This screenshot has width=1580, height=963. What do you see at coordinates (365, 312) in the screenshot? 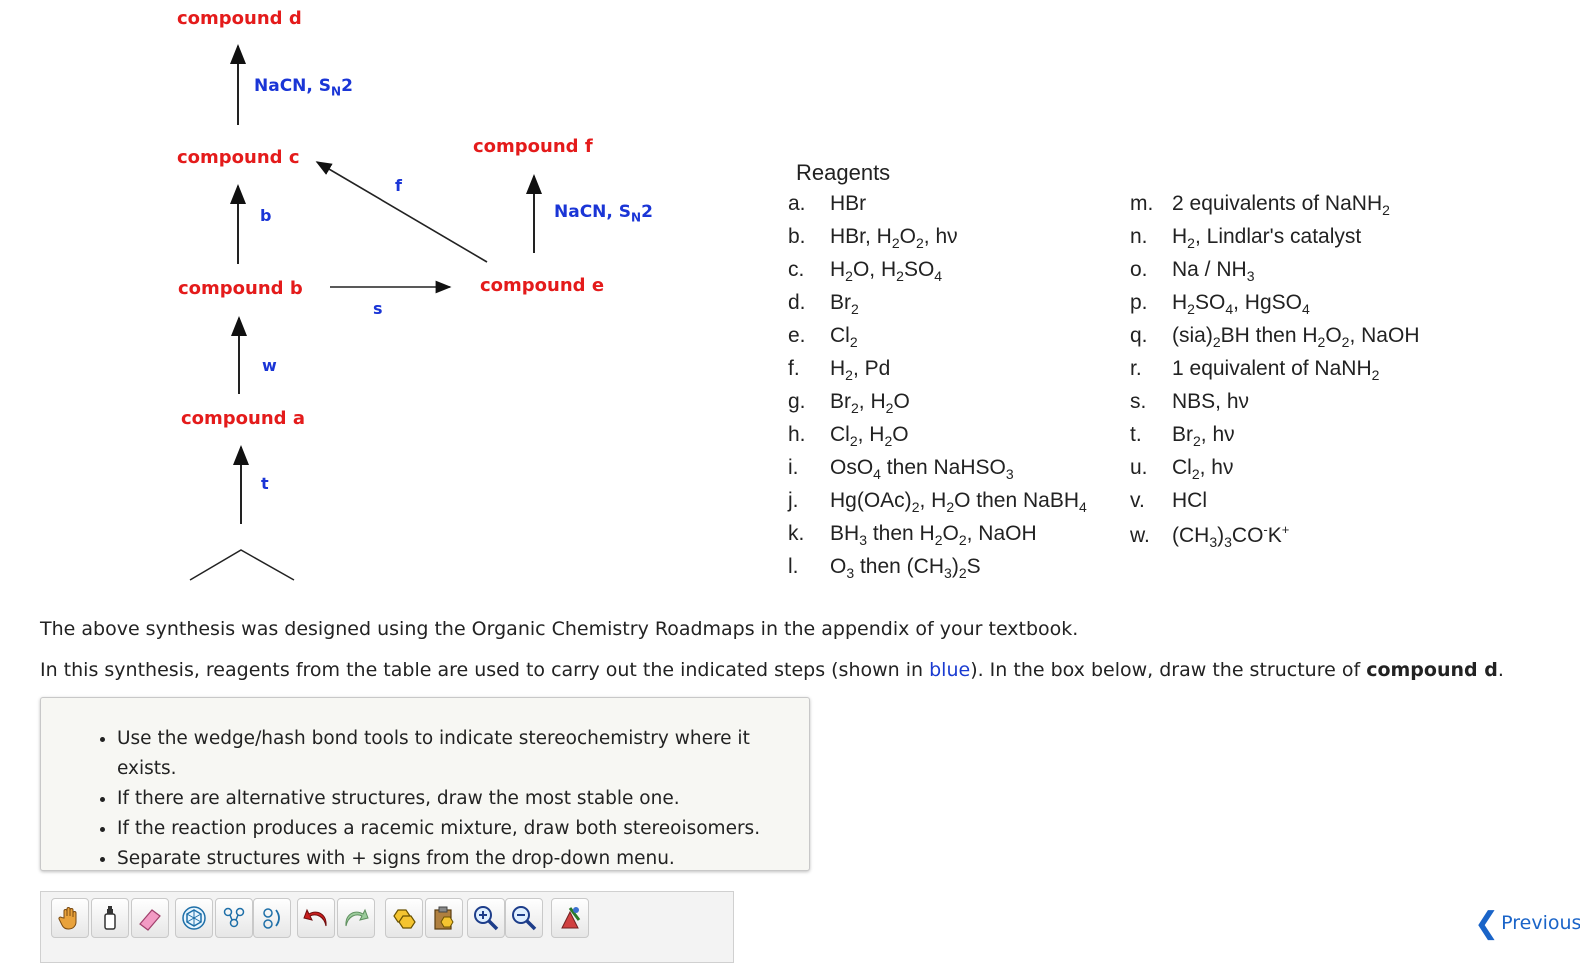
I see `reaction-scheme` at bounding box center [365, 312].